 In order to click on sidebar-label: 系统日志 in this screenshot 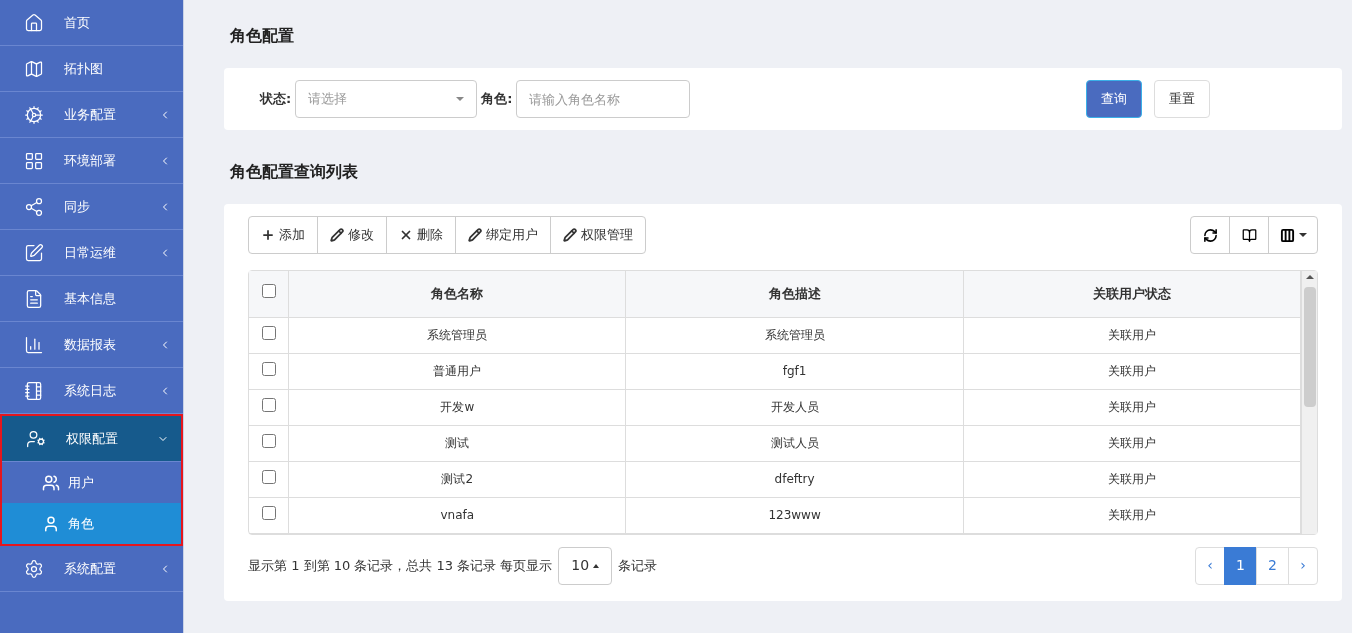, I will do `click(90, 390)`.